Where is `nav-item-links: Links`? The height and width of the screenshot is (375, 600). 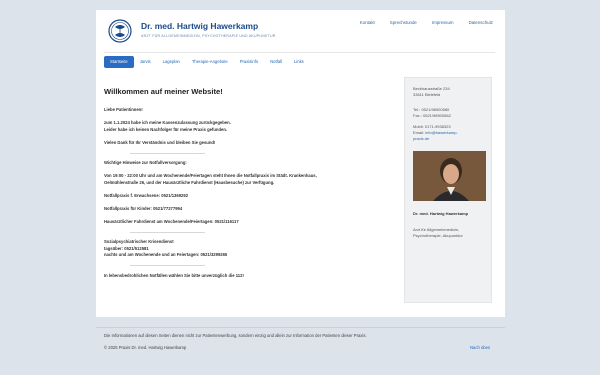 nav-item-links: Links is located at coordinates (299, 62).